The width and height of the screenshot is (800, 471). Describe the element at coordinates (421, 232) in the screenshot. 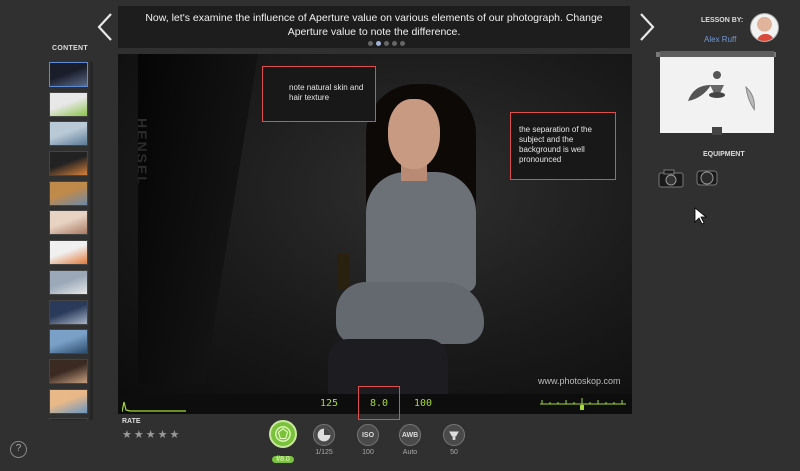

I see `subject-torso` at that location.